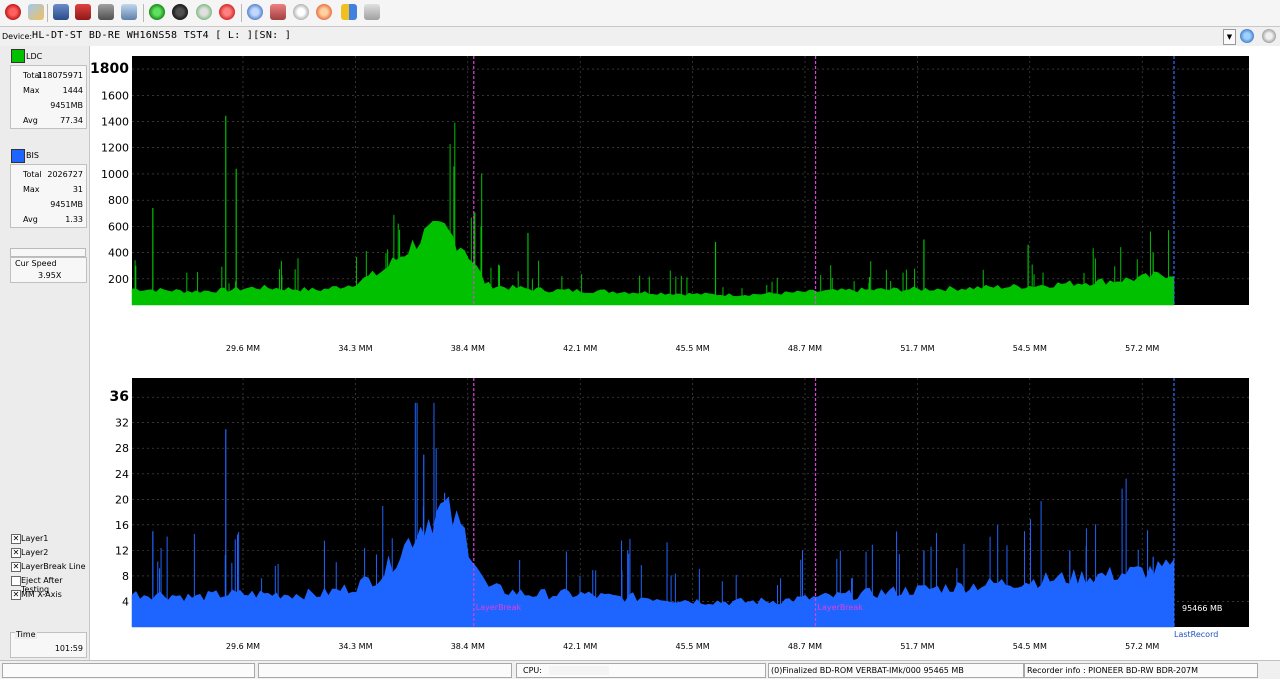  Describe the element at coordinates (115, 95) in the screenshot. I see `ldc-y-tick-label: 1600` at that location.